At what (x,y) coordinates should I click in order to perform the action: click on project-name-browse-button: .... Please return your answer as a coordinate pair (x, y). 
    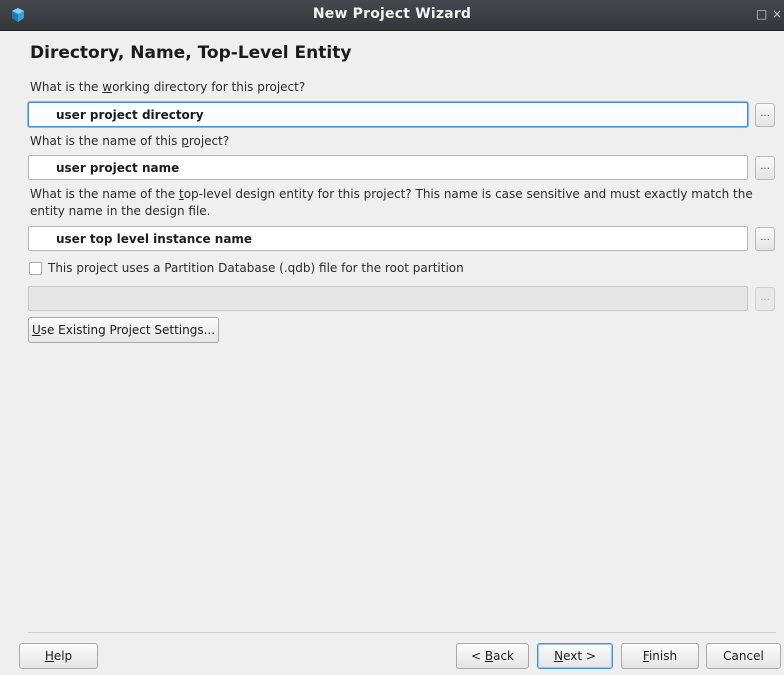
    Looking at the image, I should click on (765, 168).